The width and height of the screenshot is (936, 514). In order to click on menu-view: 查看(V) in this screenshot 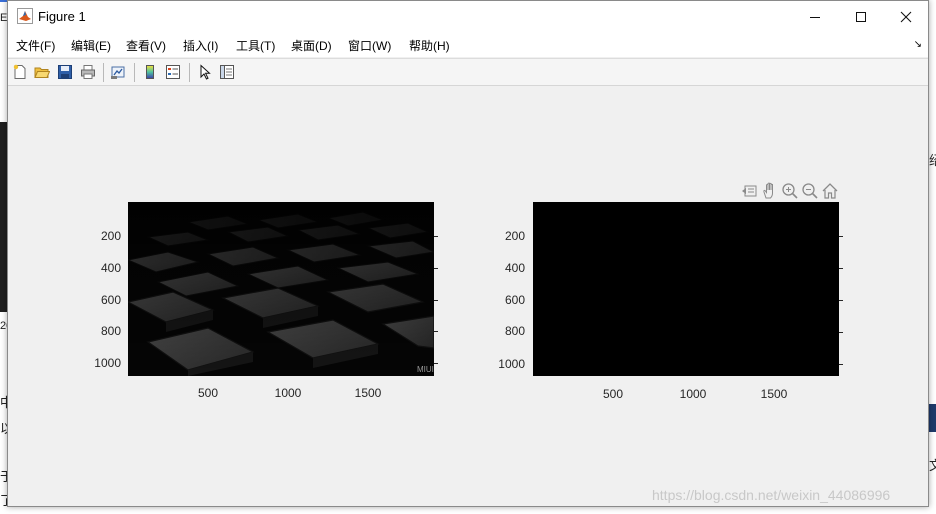, I will do `click(146, 45)`.